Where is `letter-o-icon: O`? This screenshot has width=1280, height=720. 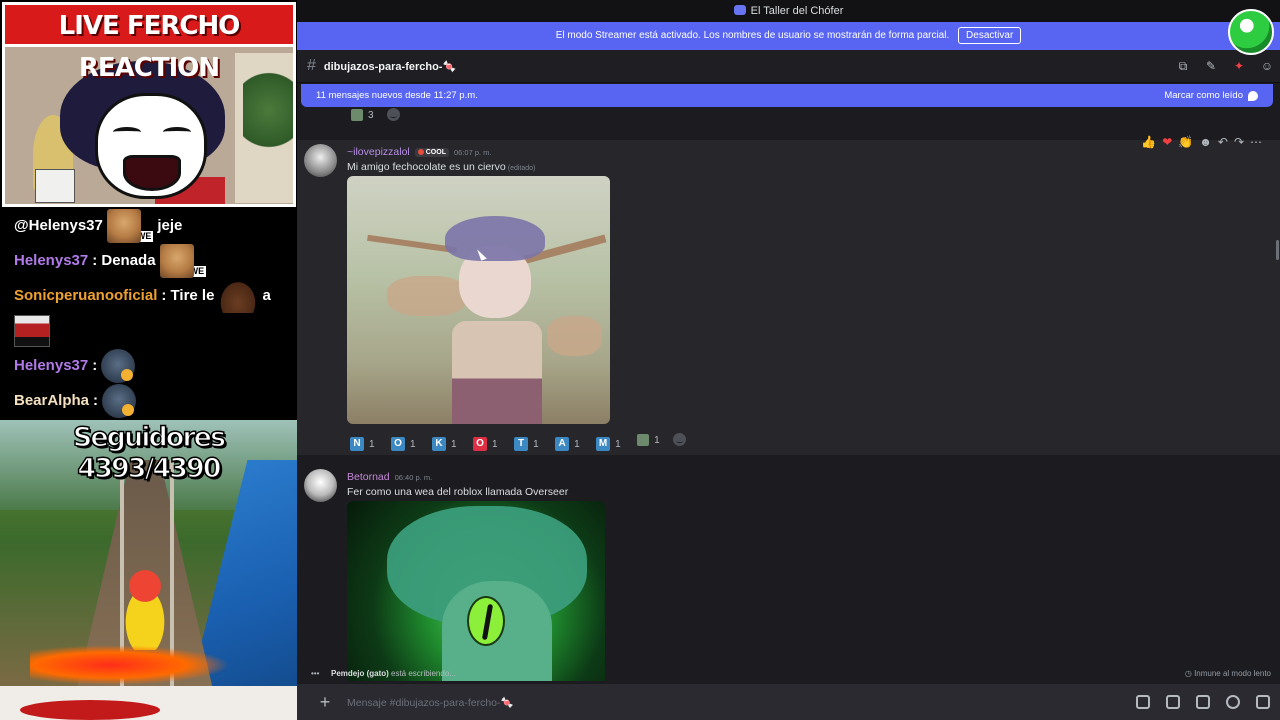 letter-o-icon: O is located at coordinates (398, 444).